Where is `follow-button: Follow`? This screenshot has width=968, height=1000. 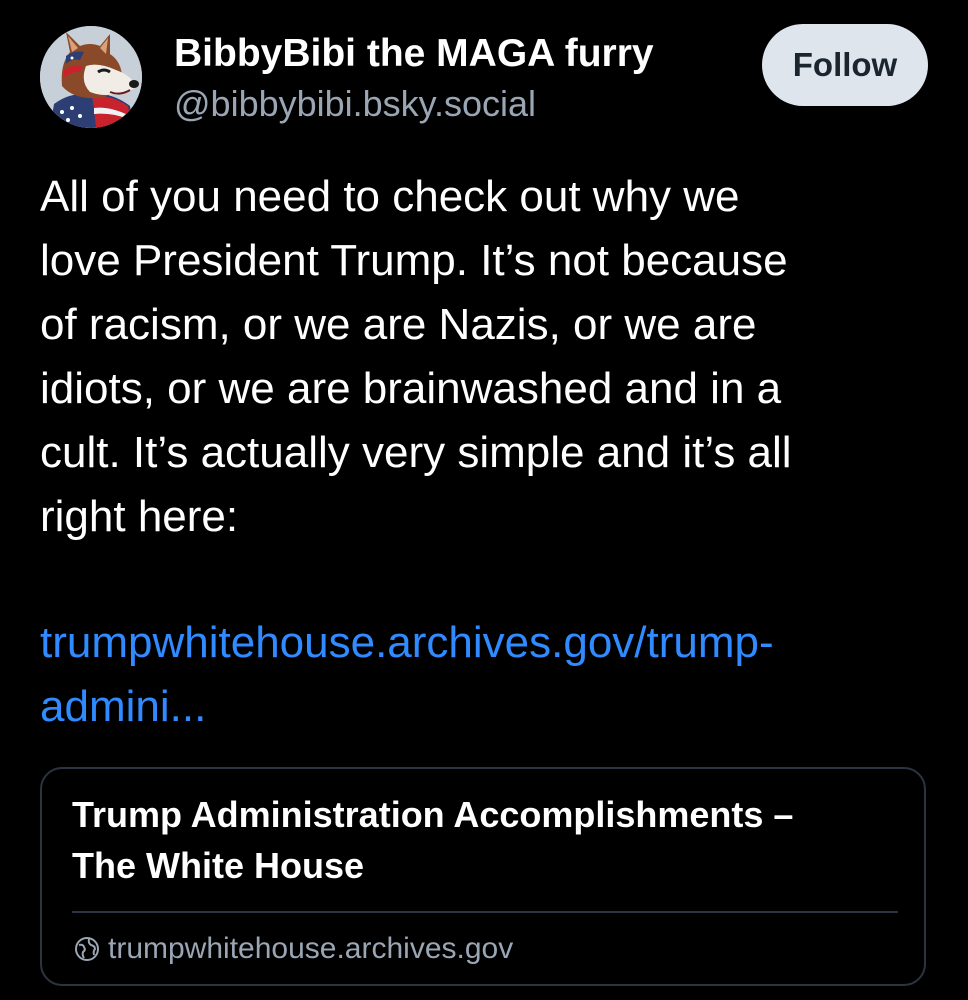
follow-button: Follow is located at coordinates (845, 65).